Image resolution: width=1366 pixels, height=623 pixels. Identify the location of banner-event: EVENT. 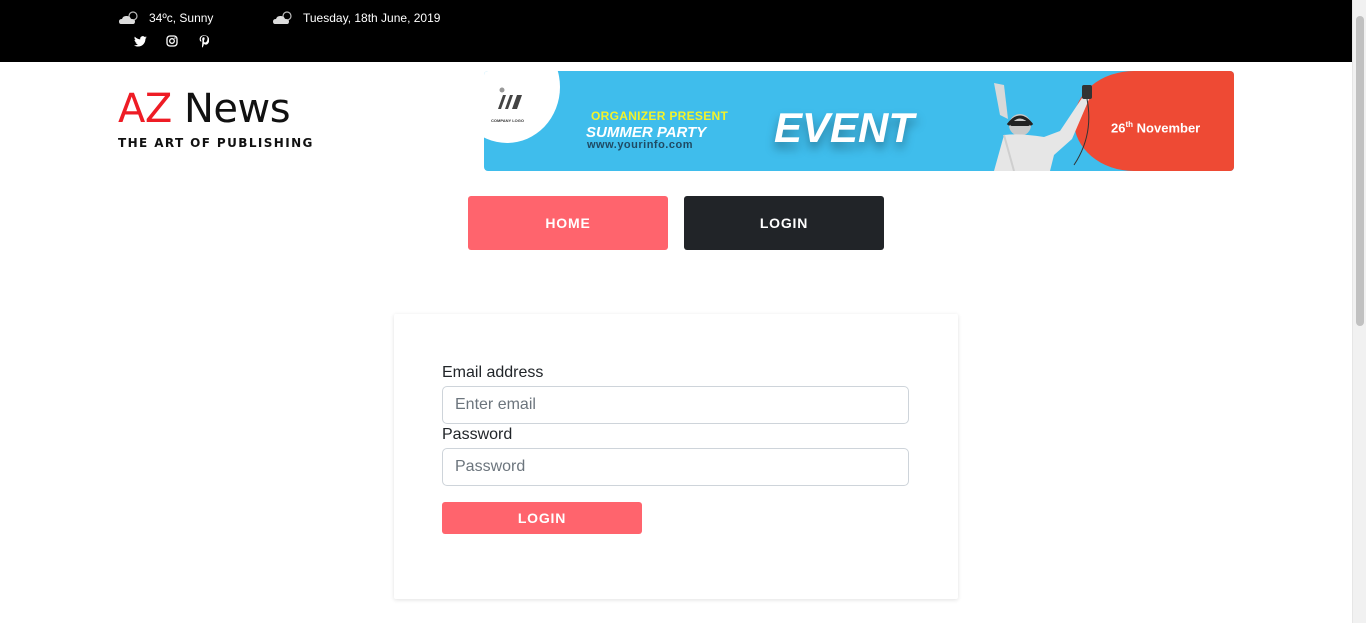
(844, 127).